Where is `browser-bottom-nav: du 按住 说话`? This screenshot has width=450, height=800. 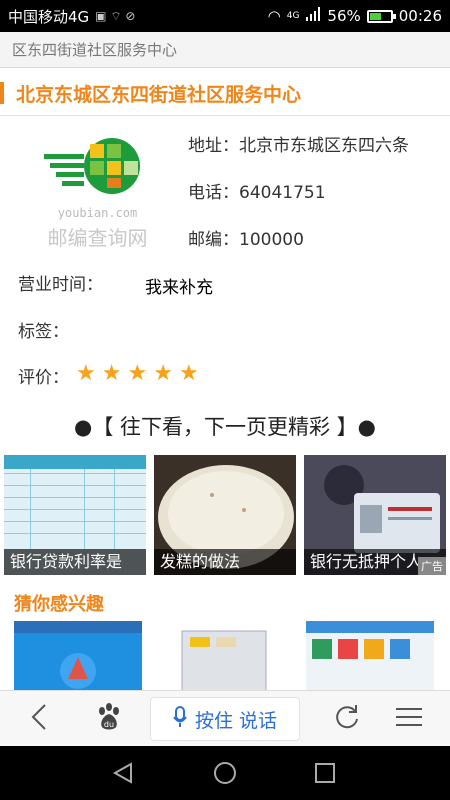 browser-bottom-nav: du 按住 说话 is located at coordinates (225, 718).